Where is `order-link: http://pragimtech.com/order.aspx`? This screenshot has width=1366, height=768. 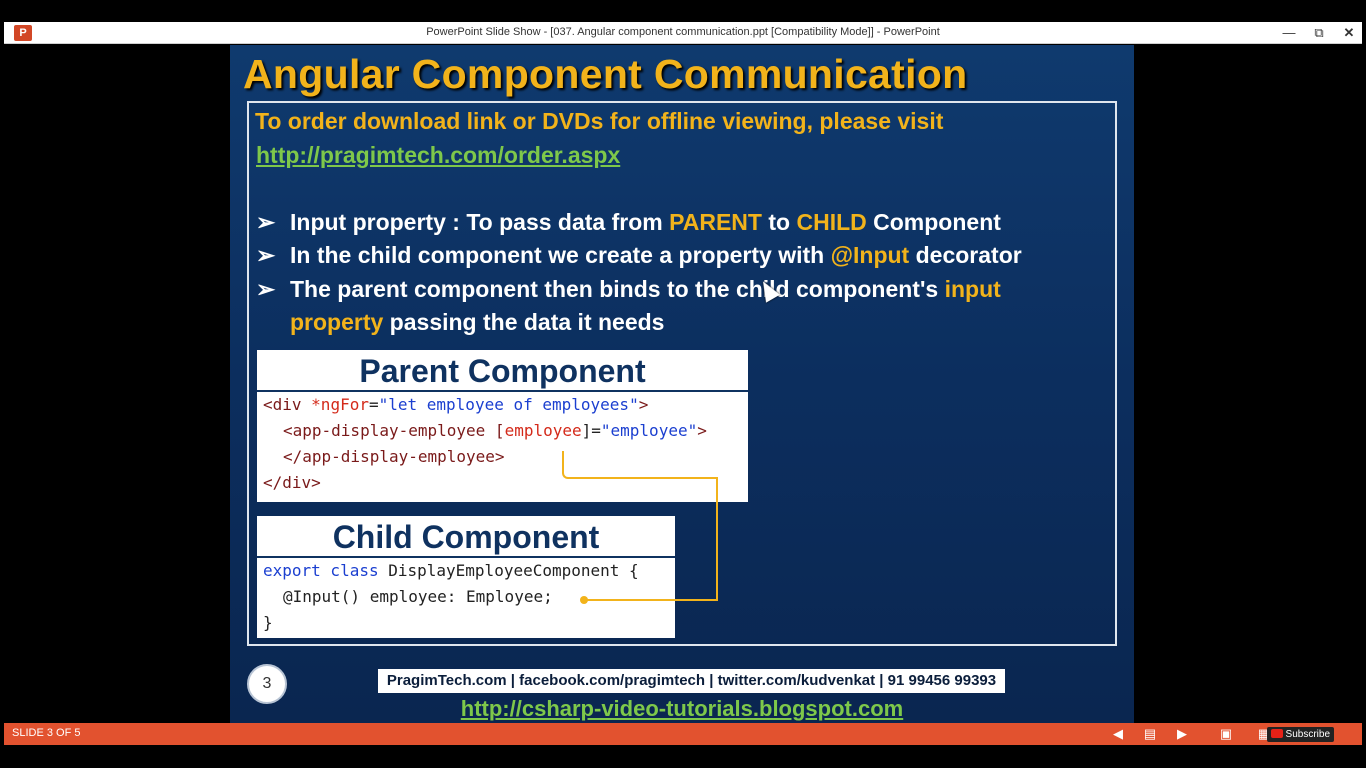
order-link: http://pragimtech.com/order.aspx is located at coordinates (438, 155).